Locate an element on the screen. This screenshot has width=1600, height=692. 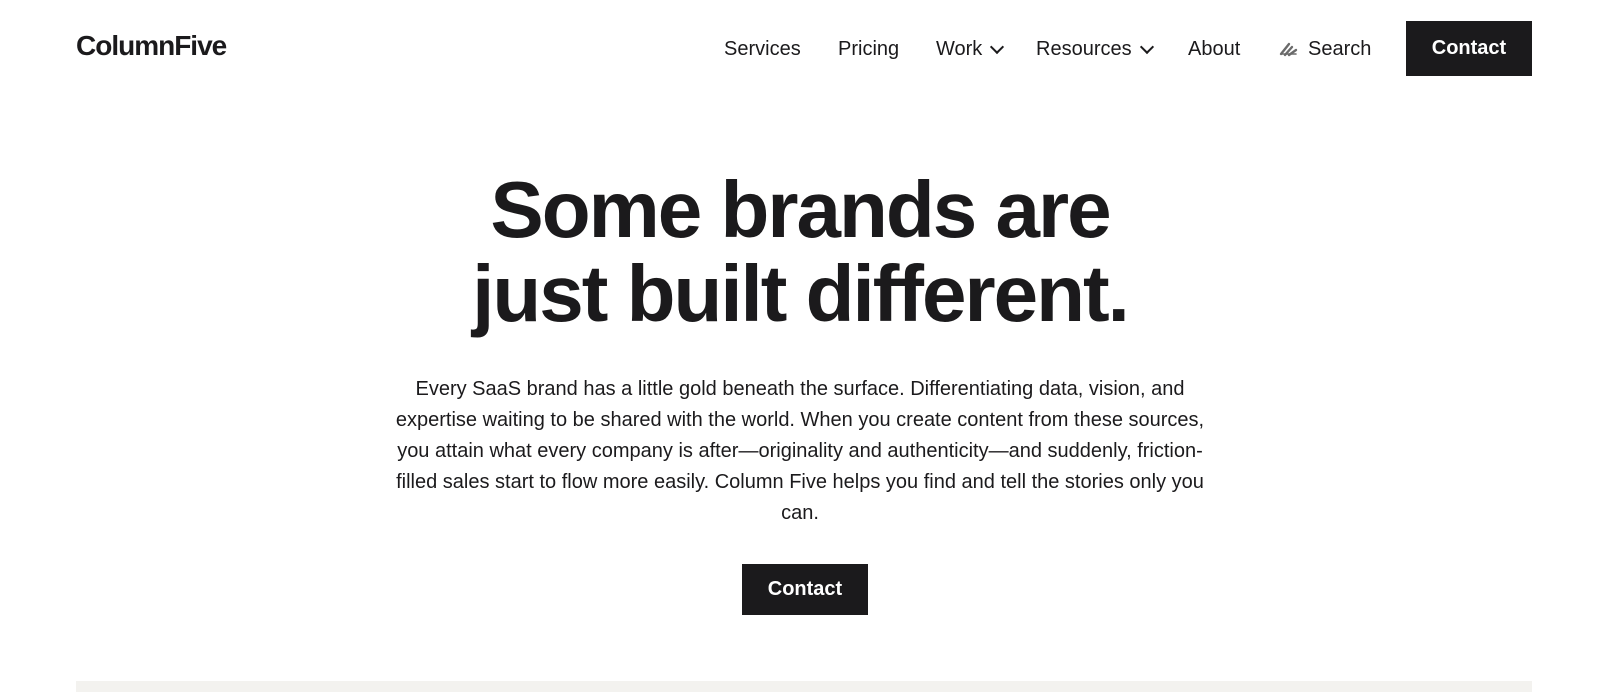
nav-about: About is located at coordinates (1214, 49).